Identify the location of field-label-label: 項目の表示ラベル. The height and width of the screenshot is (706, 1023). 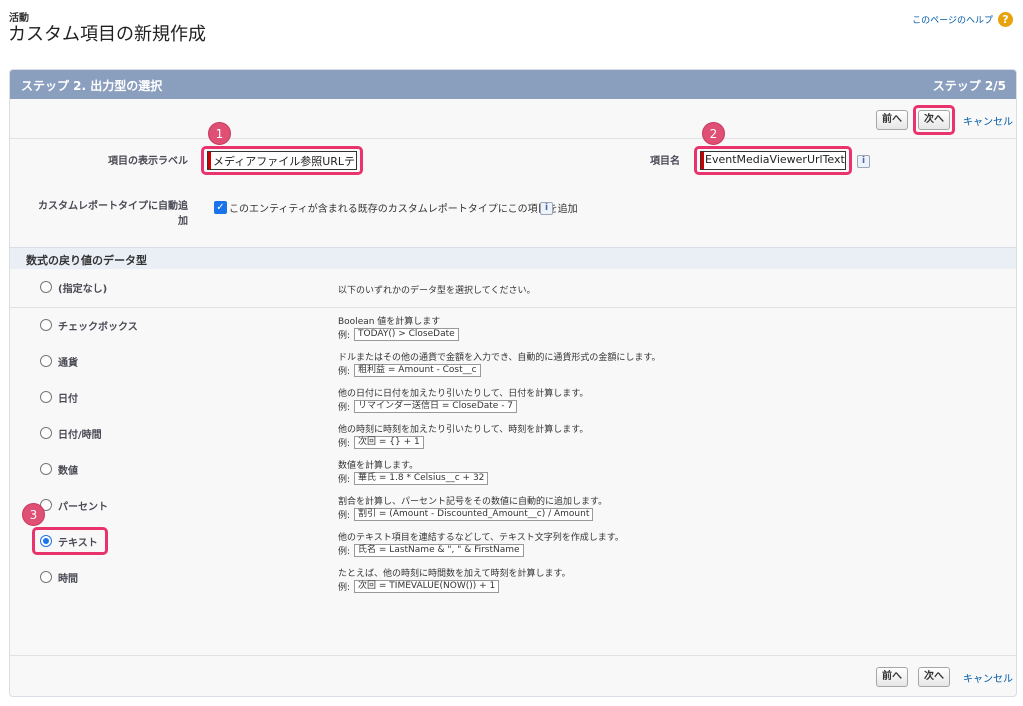
(148, 161).